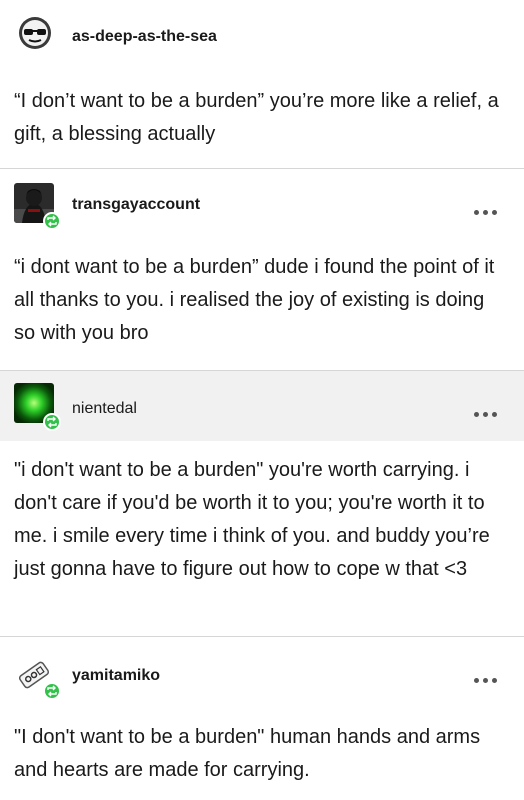 The image size is (524, 800). I want to click on username: transgayaccount, so click(136, 205).